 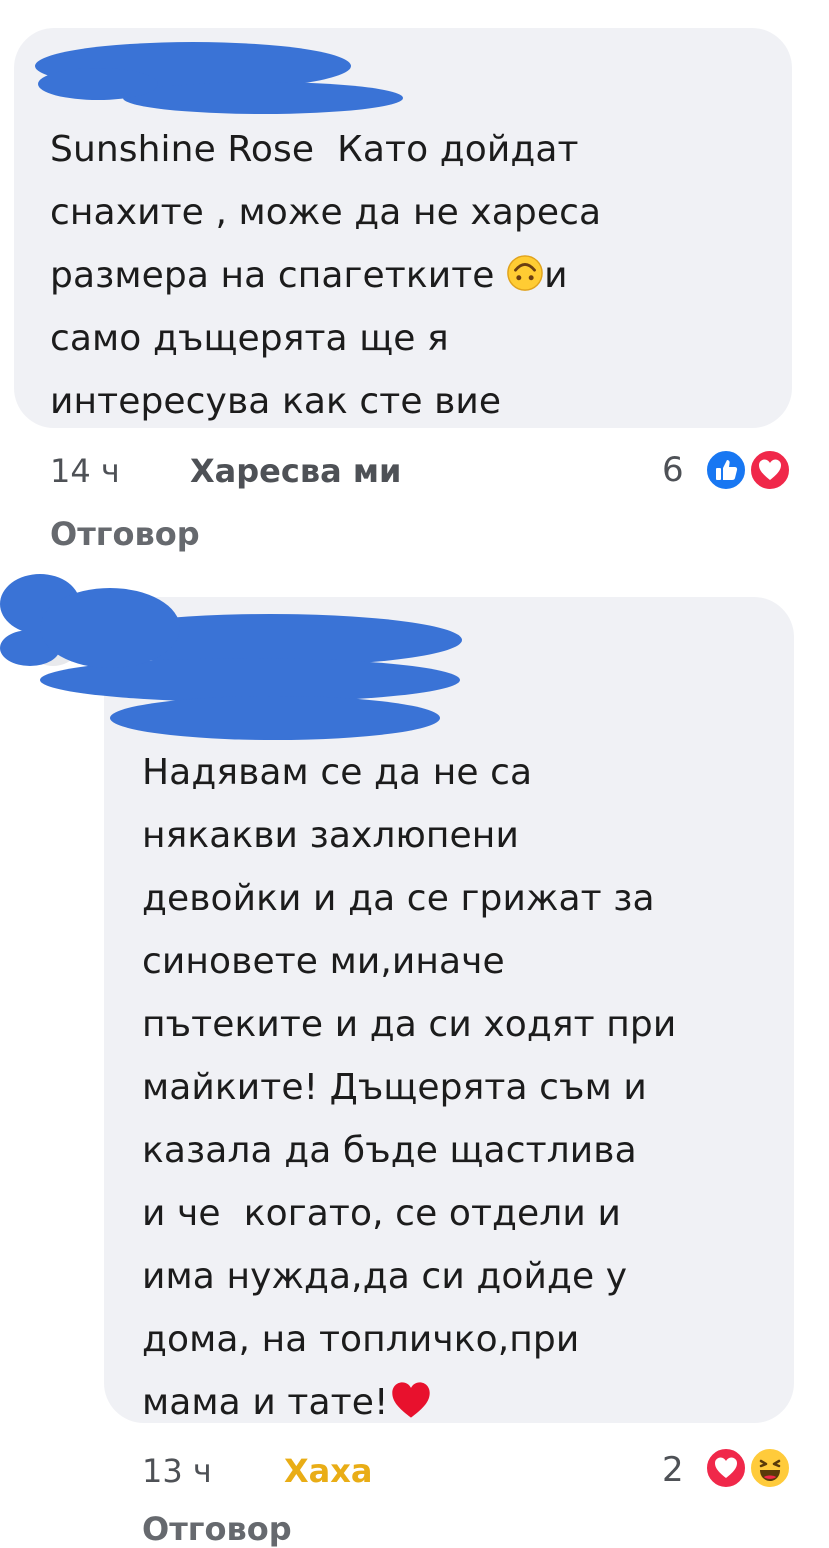 What do you see at coordinates (409, 1024) in the screenshot?
I see `comment-line: пътеките и да си ходят при` at bounding box center [409, 1024].